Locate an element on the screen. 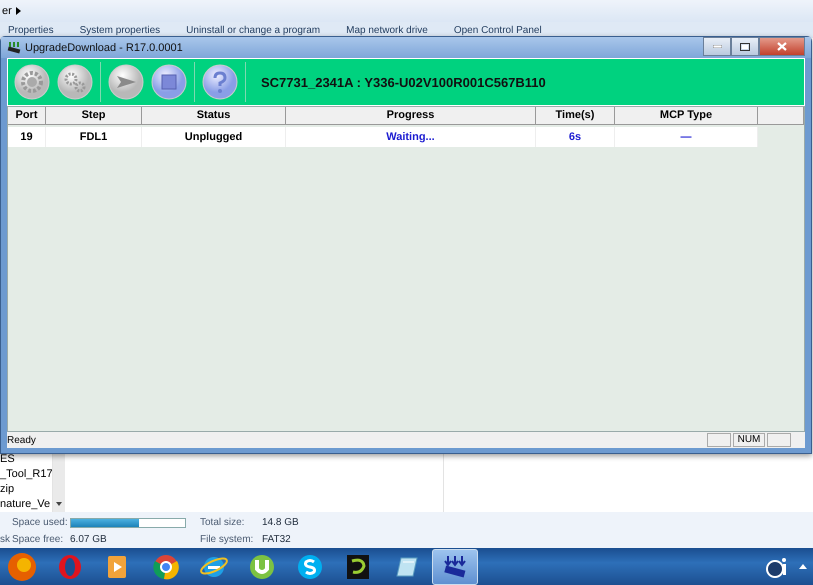  nav-item: nature_Ve is located at coordinates (26, 504).